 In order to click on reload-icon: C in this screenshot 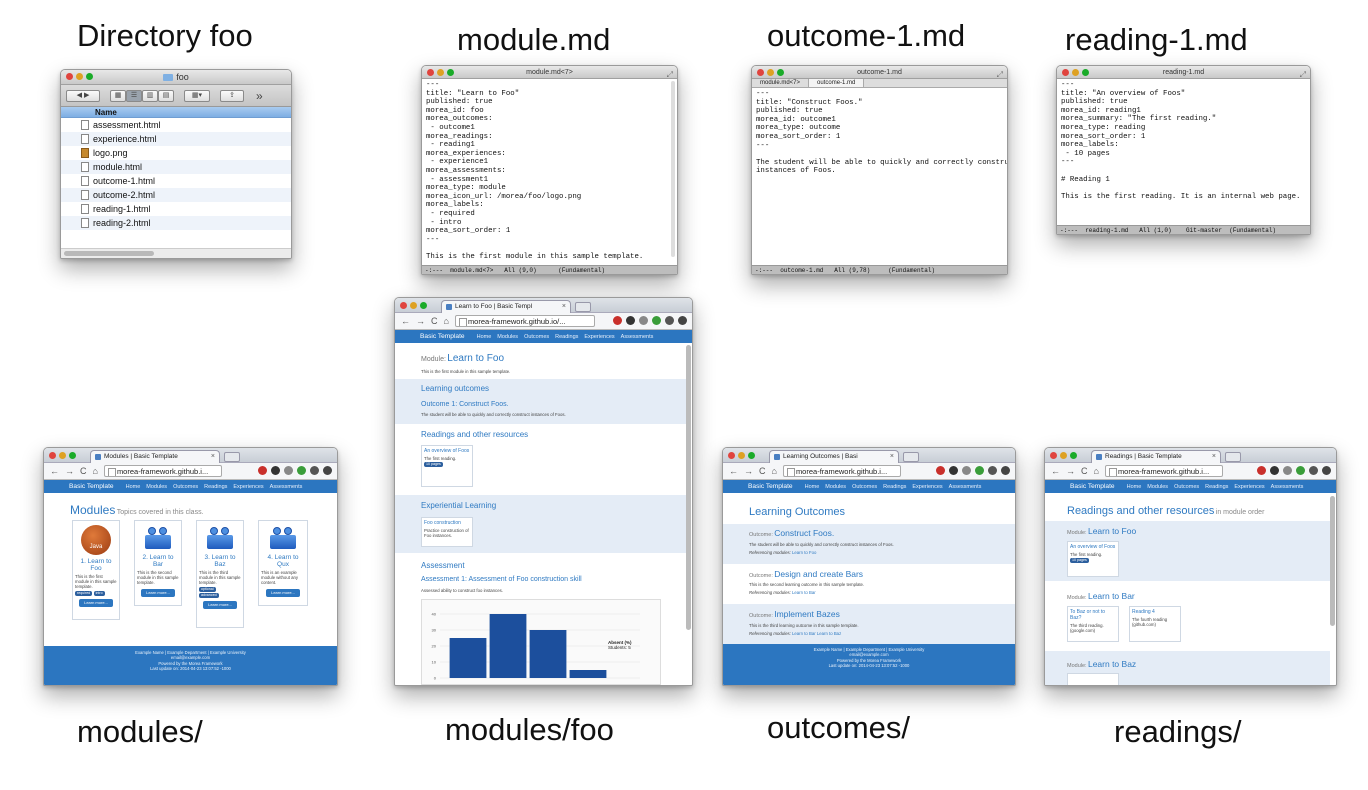, I will do `click(83, 471)`.